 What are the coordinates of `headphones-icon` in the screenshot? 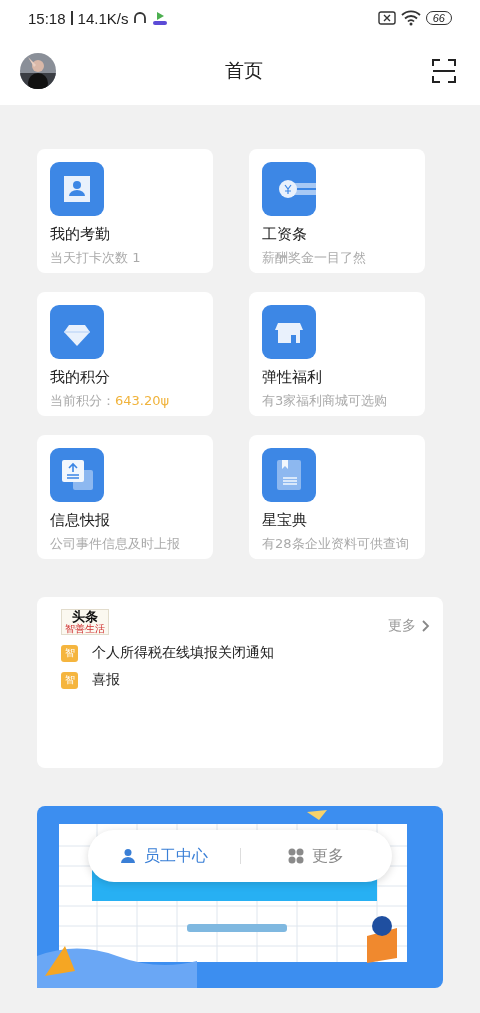 It's located at (140, 18).